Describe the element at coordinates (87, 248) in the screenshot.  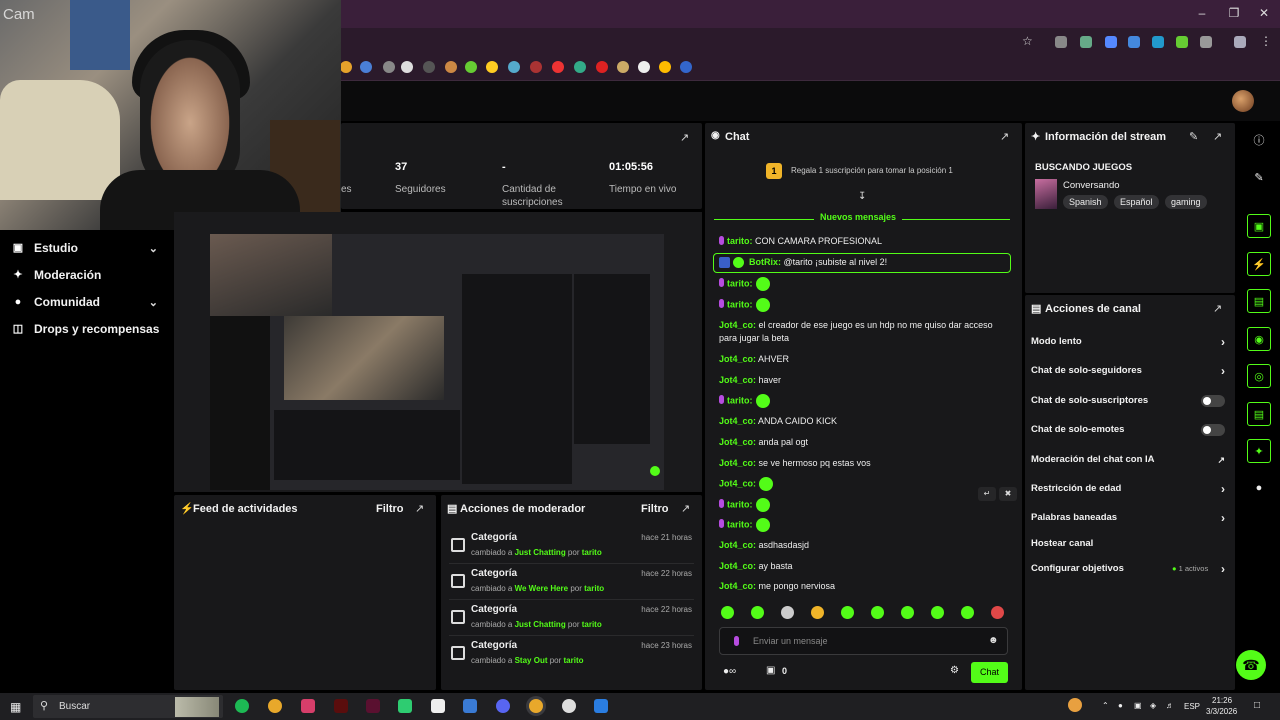
I see `sidebar-item-estudio: ▣ Estudio ⌄` at that location.